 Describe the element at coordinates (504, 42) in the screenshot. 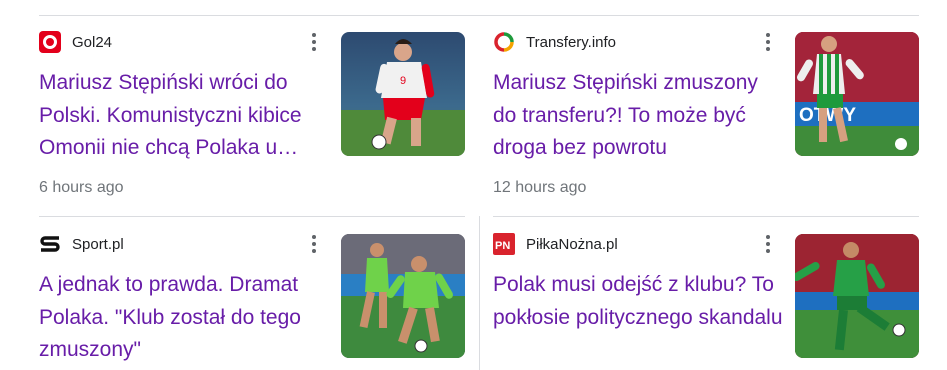

I see `transfery-logo-icon` at that location.